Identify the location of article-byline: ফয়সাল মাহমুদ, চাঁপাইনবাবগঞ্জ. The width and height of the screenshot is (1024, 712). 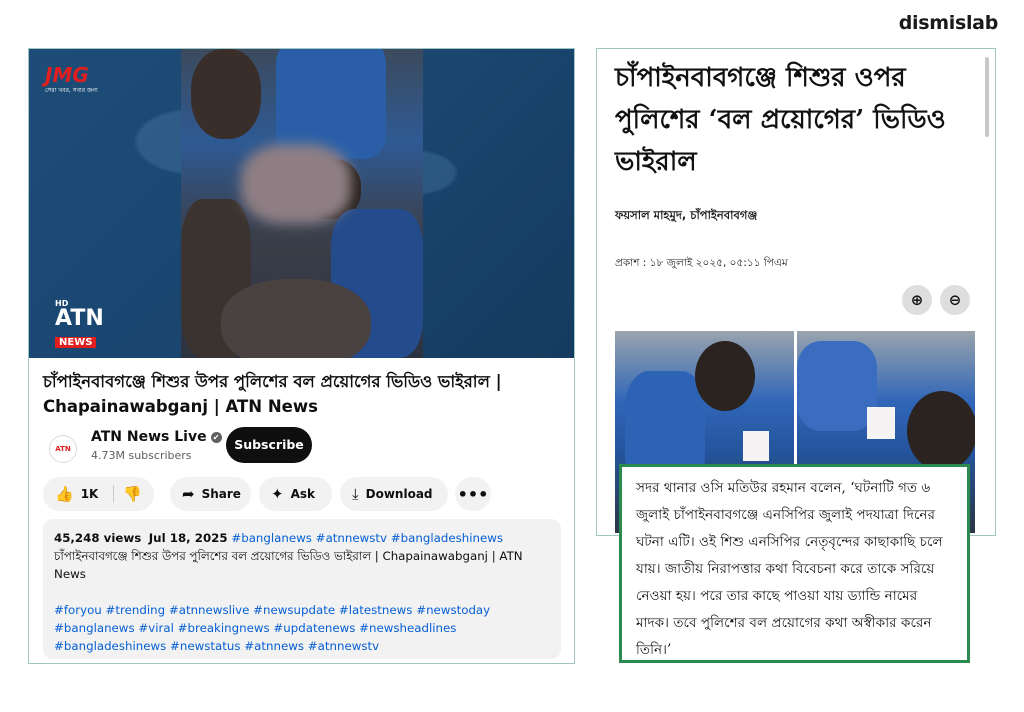
(686, 215).